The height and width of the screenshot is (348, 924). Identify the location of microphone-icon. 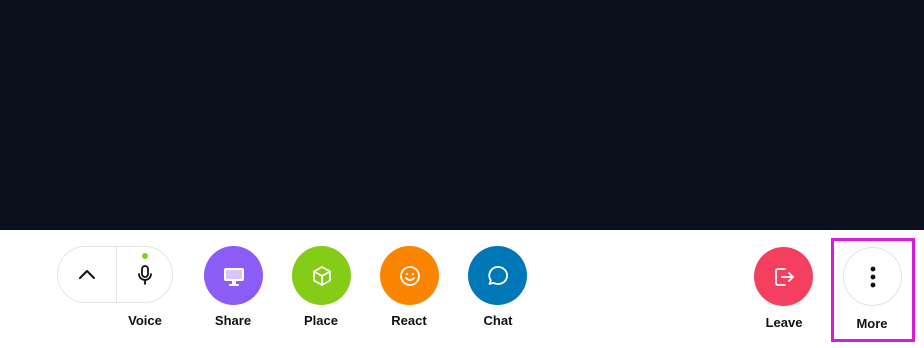
(145, 274).